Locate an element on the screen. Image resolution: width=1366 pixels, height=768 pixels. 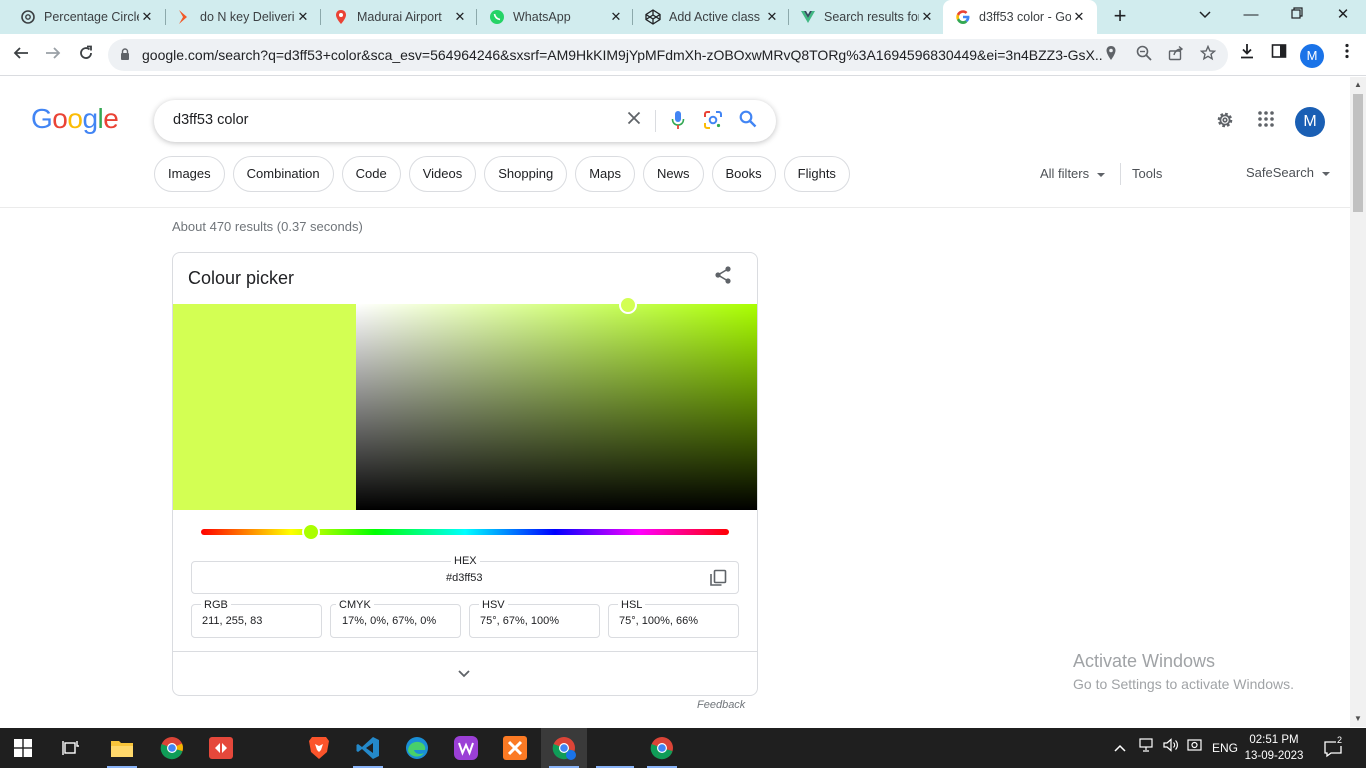
tab-add-active-class: Add Active class ✕ is located at coordinates (707, 17).